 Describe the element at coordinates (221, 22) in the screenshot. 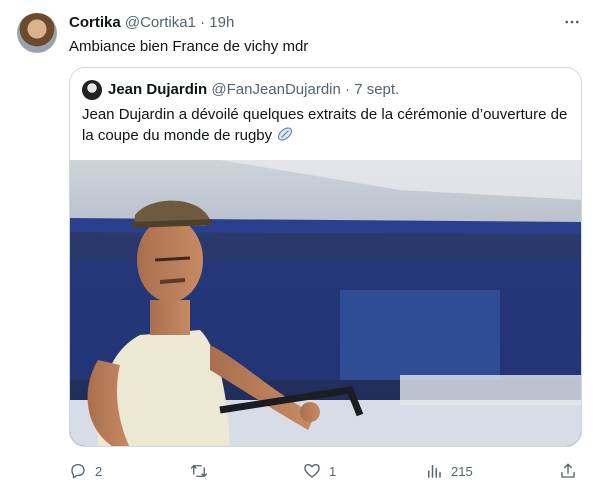

I see `timestamp: 19h` at that location.